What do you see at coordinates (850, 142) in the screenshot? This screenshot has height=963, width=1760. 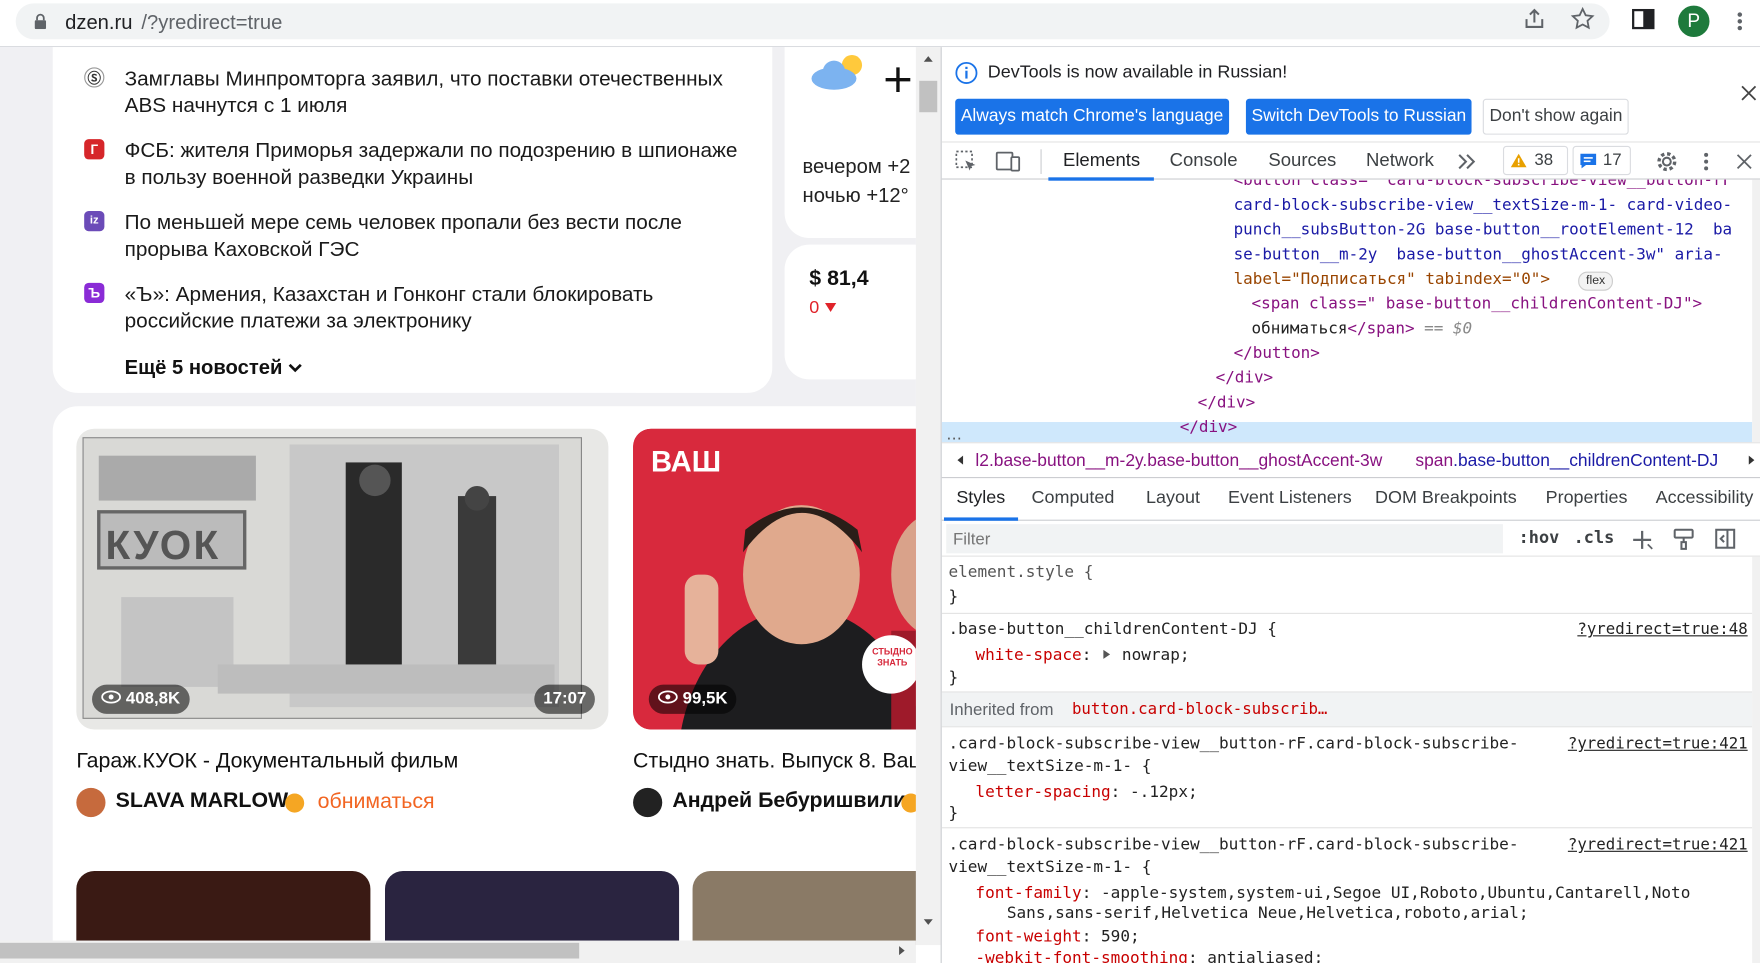 I see `weather-card: вечером +2 ночью +12°` at bounding box center [850, 142].